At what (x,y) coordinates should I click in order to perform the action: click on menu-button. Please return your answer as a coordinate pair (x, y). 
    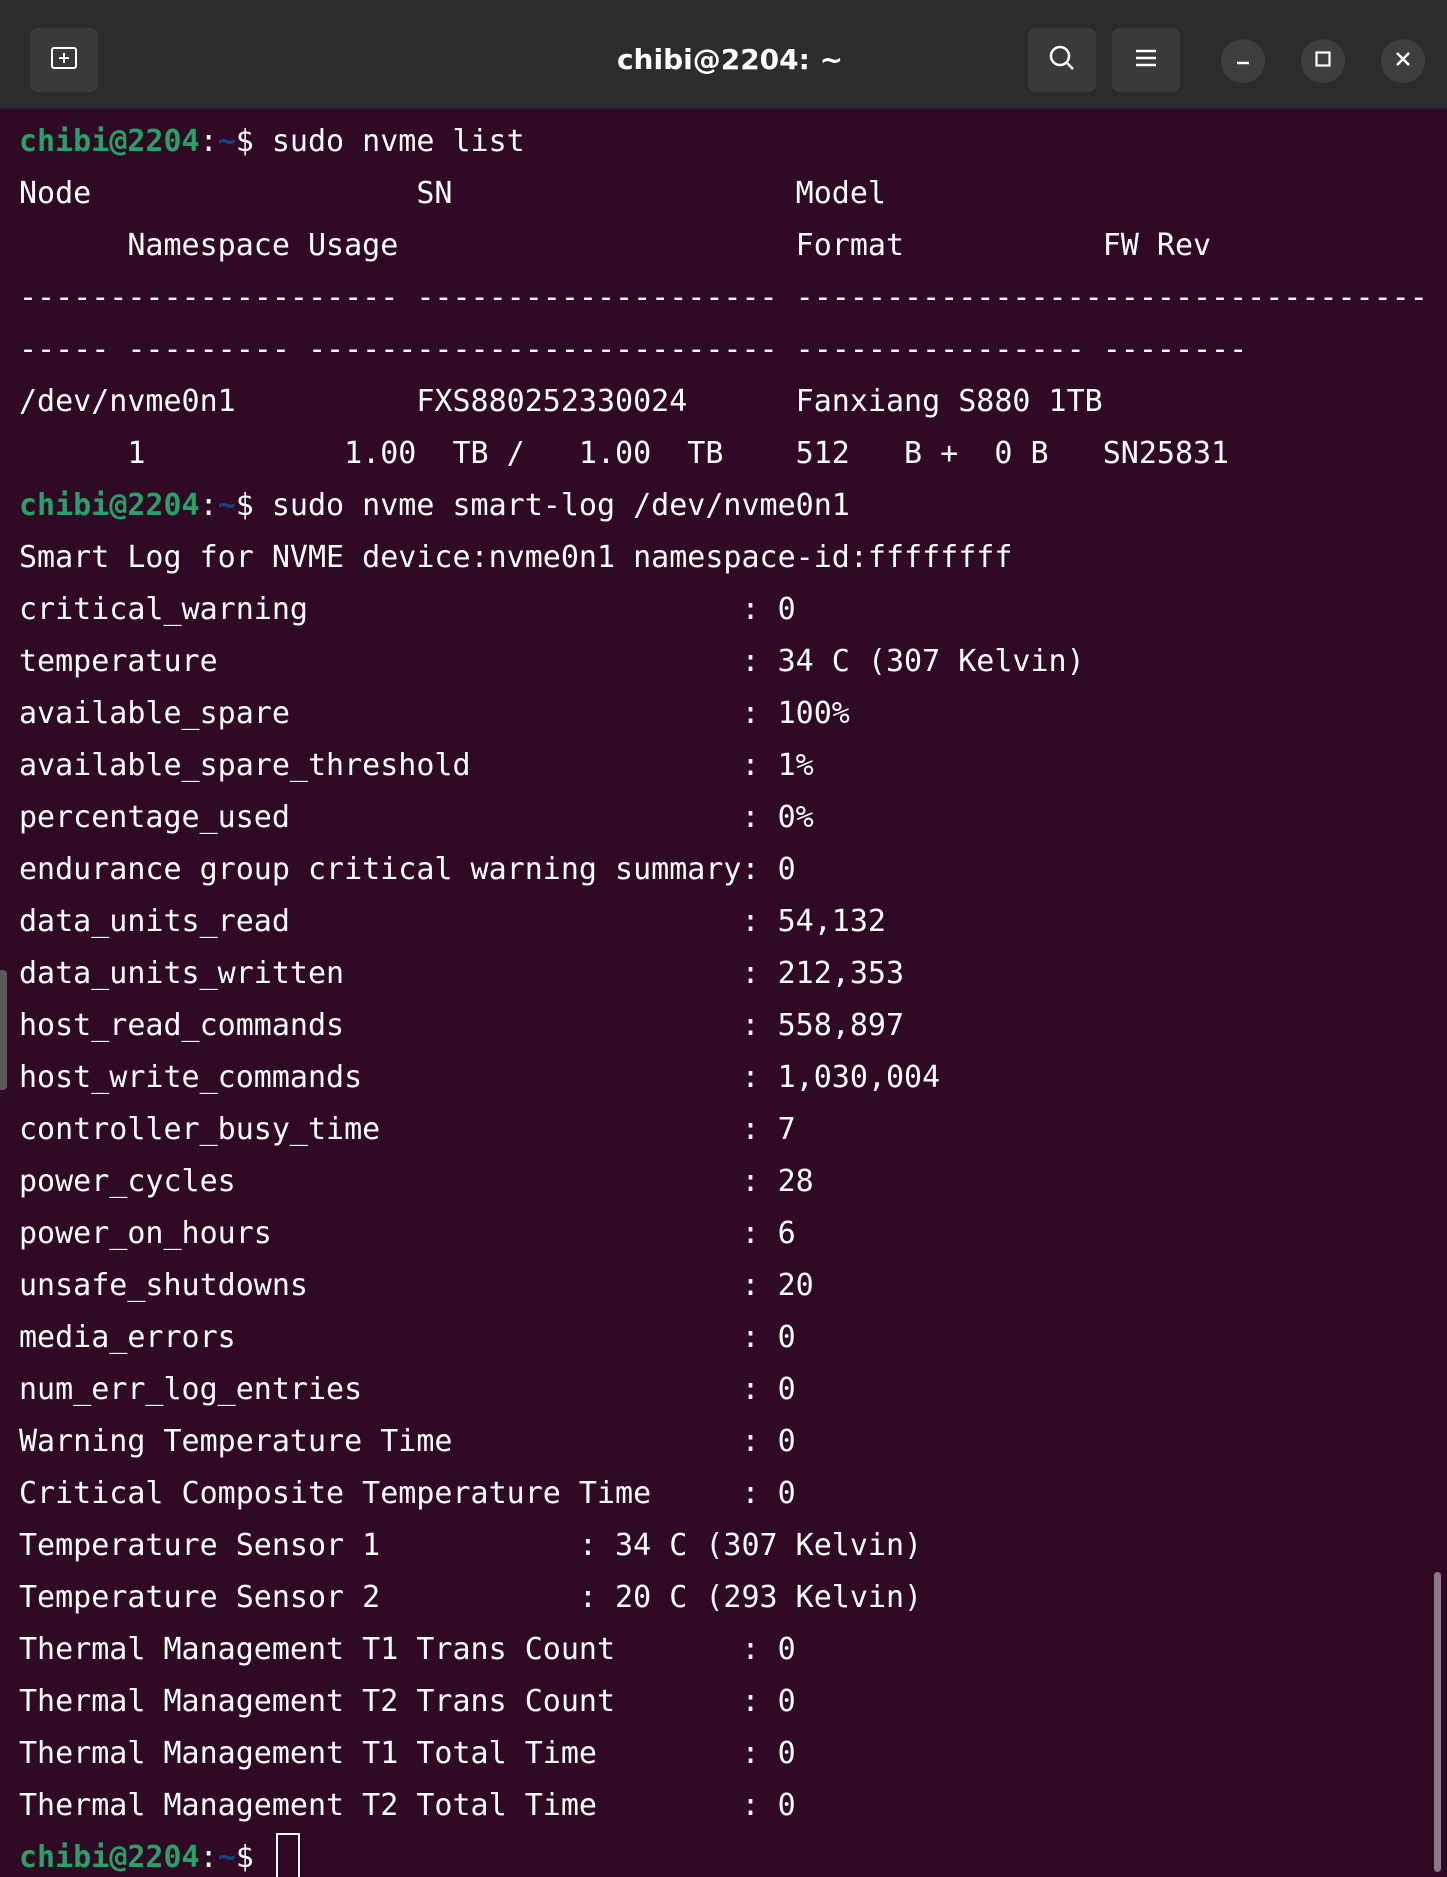
    Looking at the image, I should click on (1146, 60).